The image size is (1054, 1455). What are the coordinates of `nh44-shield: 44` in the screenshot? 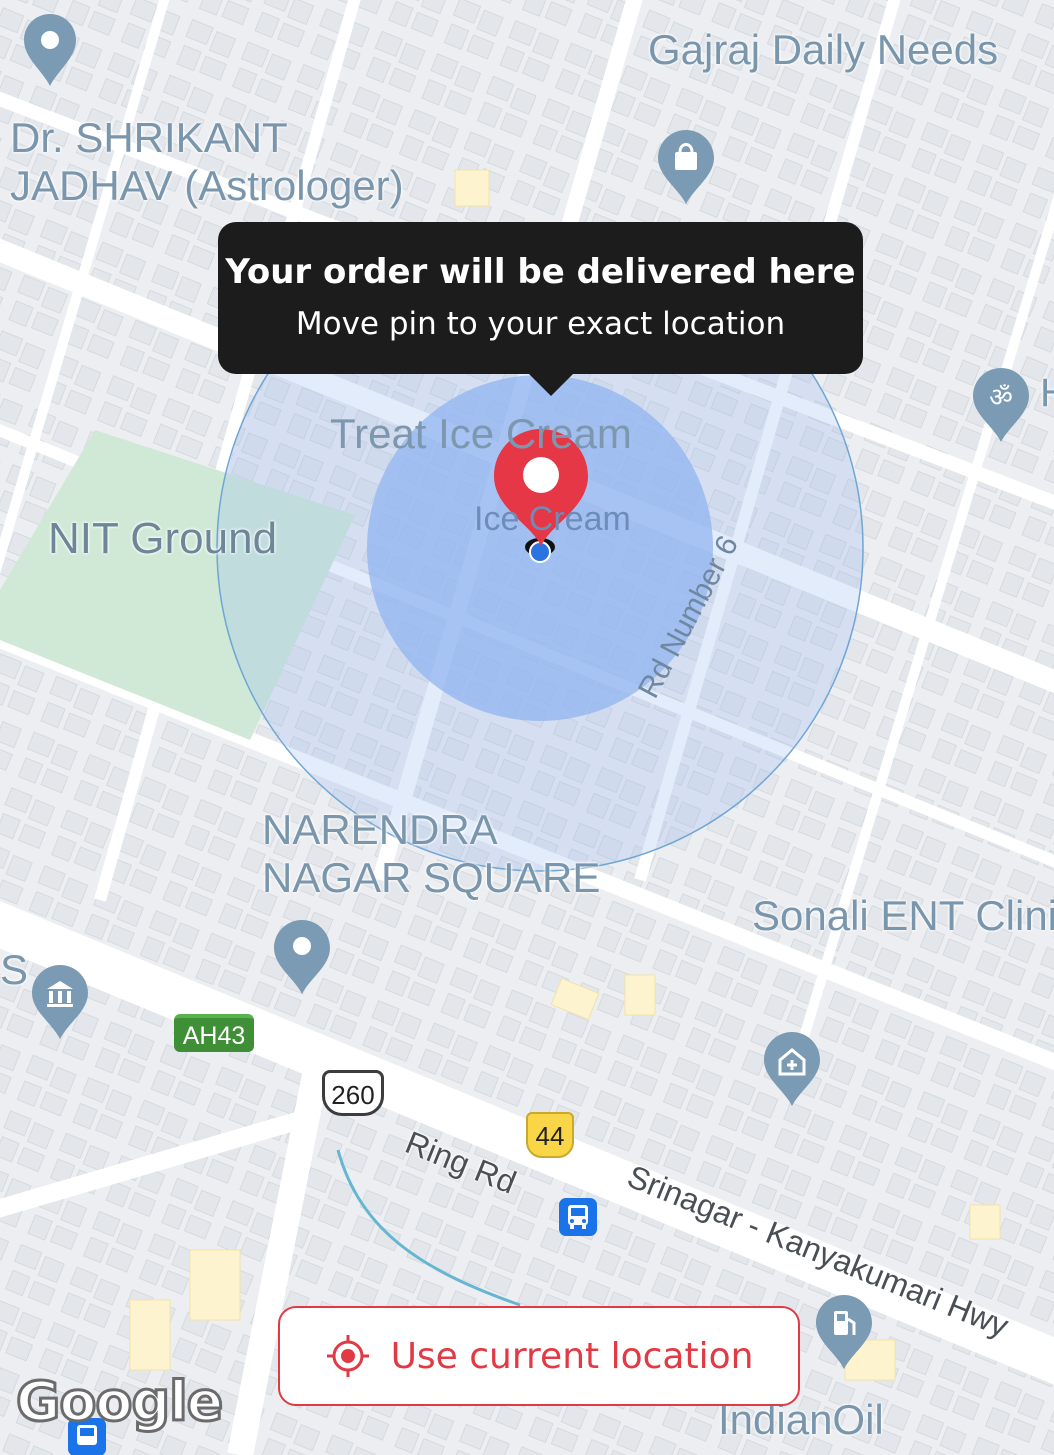 It's located at (550, 1135).